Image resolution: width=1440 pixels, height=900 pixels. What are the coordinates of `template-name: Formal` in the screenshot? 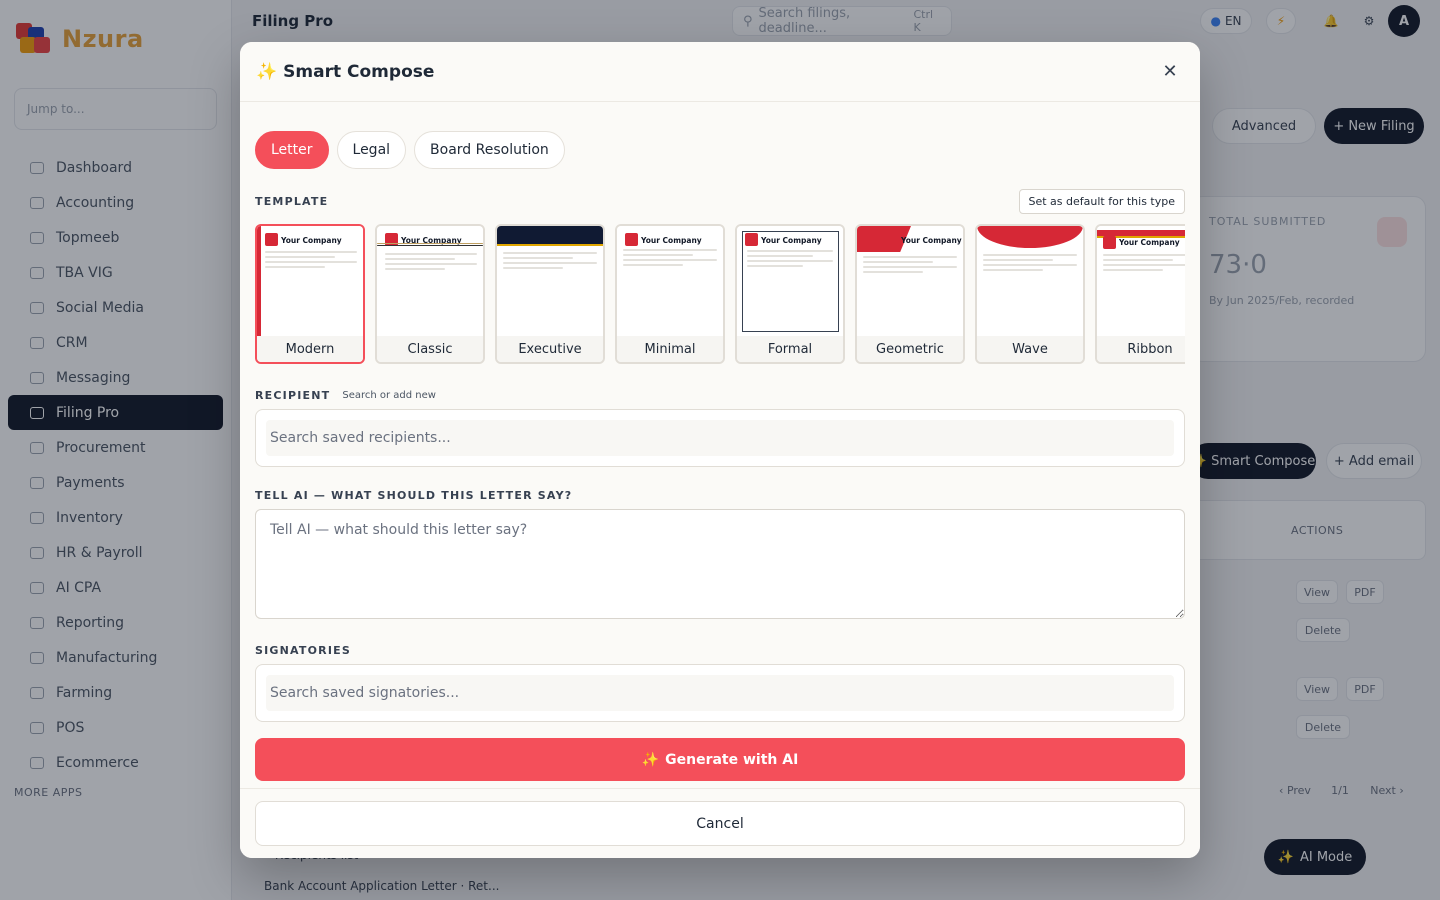 It's located at (790, 349).